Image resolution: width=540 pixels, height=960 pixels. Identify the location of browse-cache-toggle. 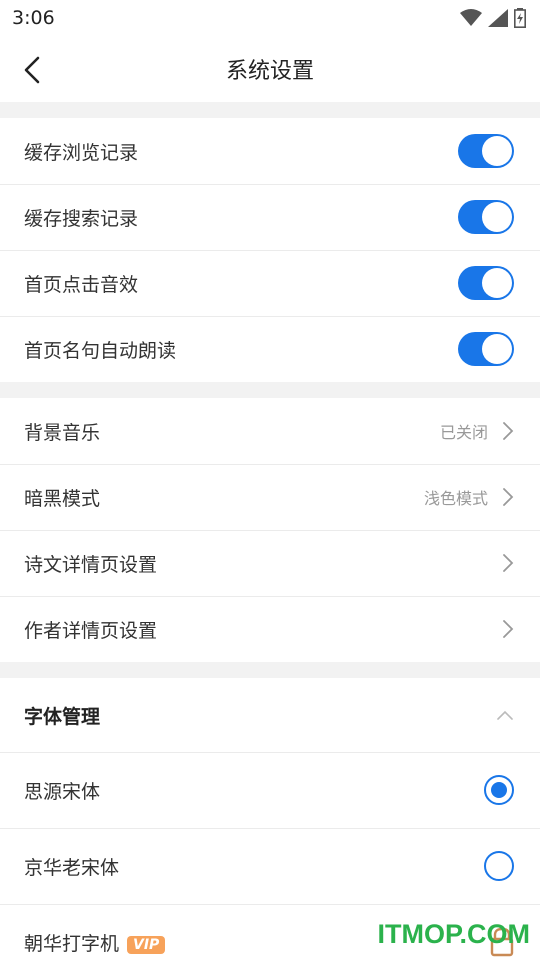
(486, 151).